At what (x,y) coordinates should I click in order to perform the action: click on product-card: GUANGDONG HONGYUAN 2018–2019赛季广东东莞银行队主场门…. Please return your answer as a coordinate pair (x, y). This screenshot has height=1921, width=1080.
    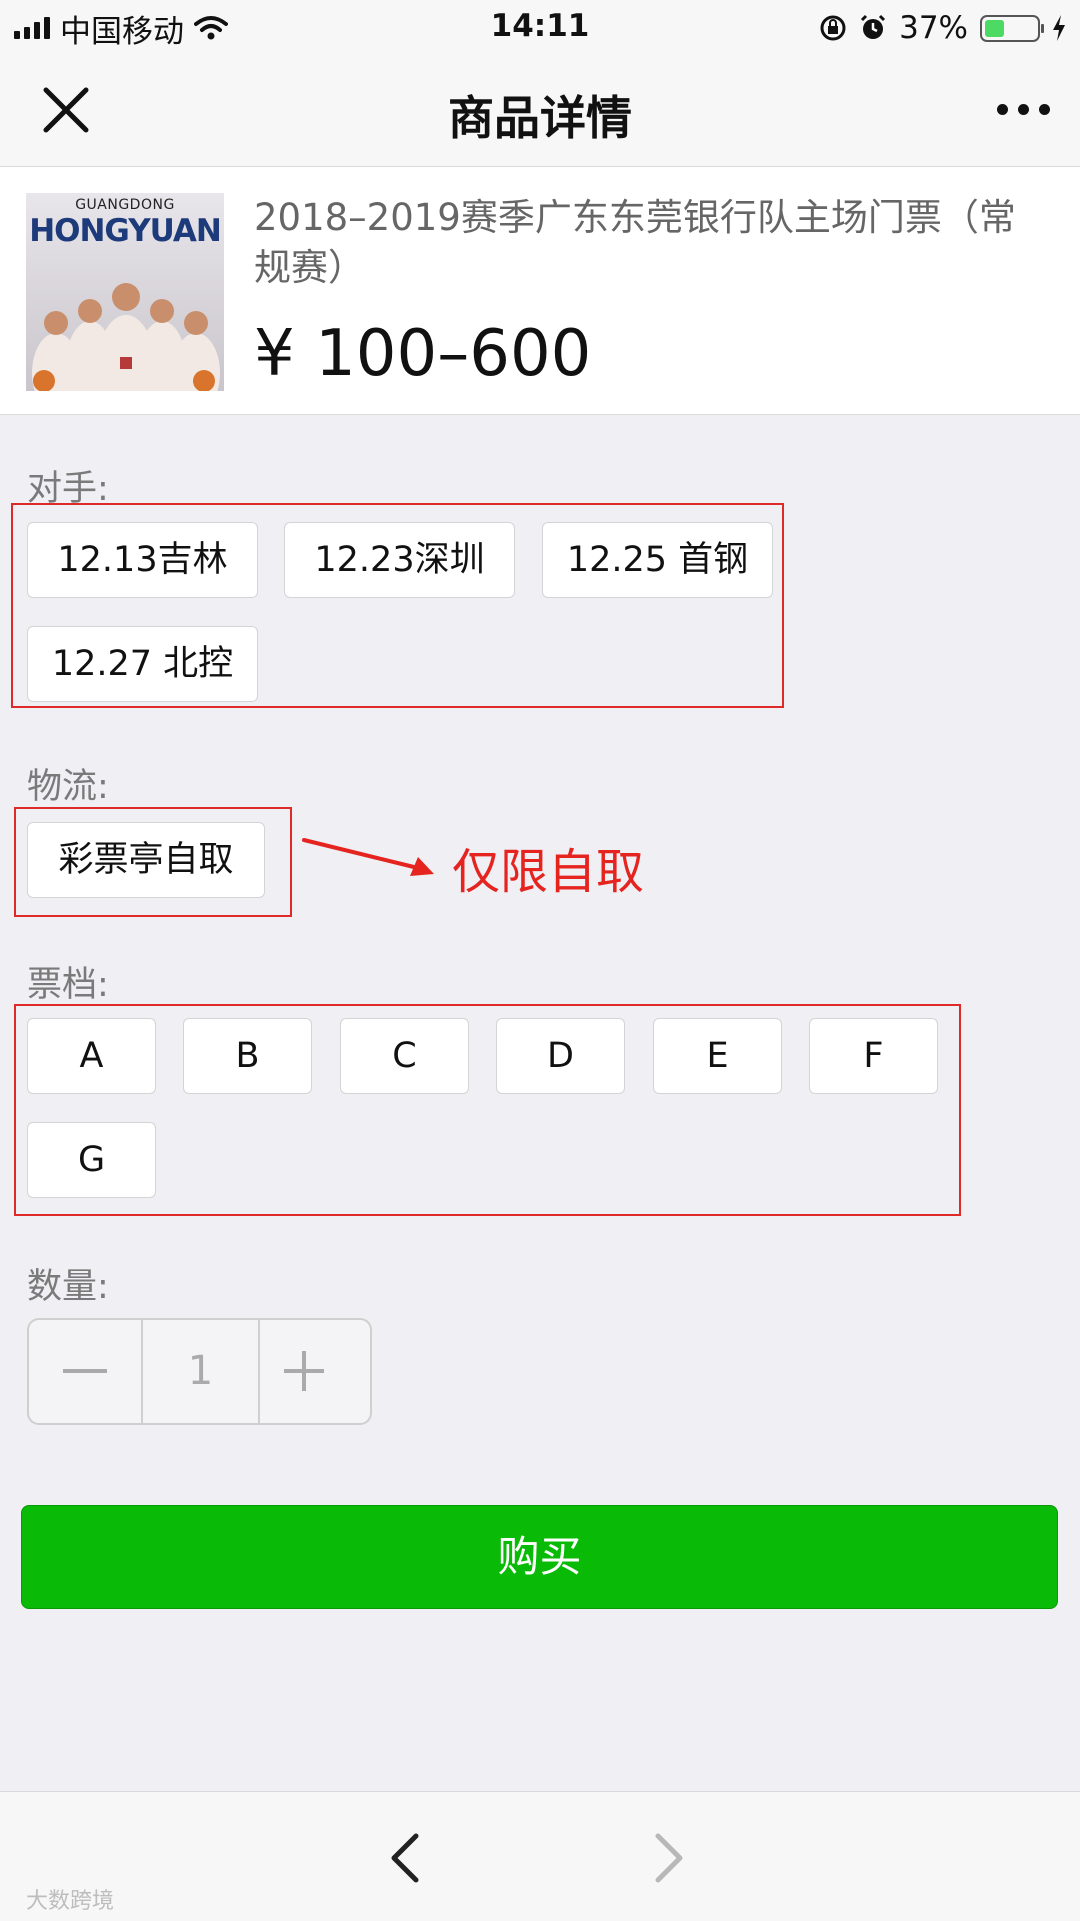
    Looking at the image, I should click on (540, 291).